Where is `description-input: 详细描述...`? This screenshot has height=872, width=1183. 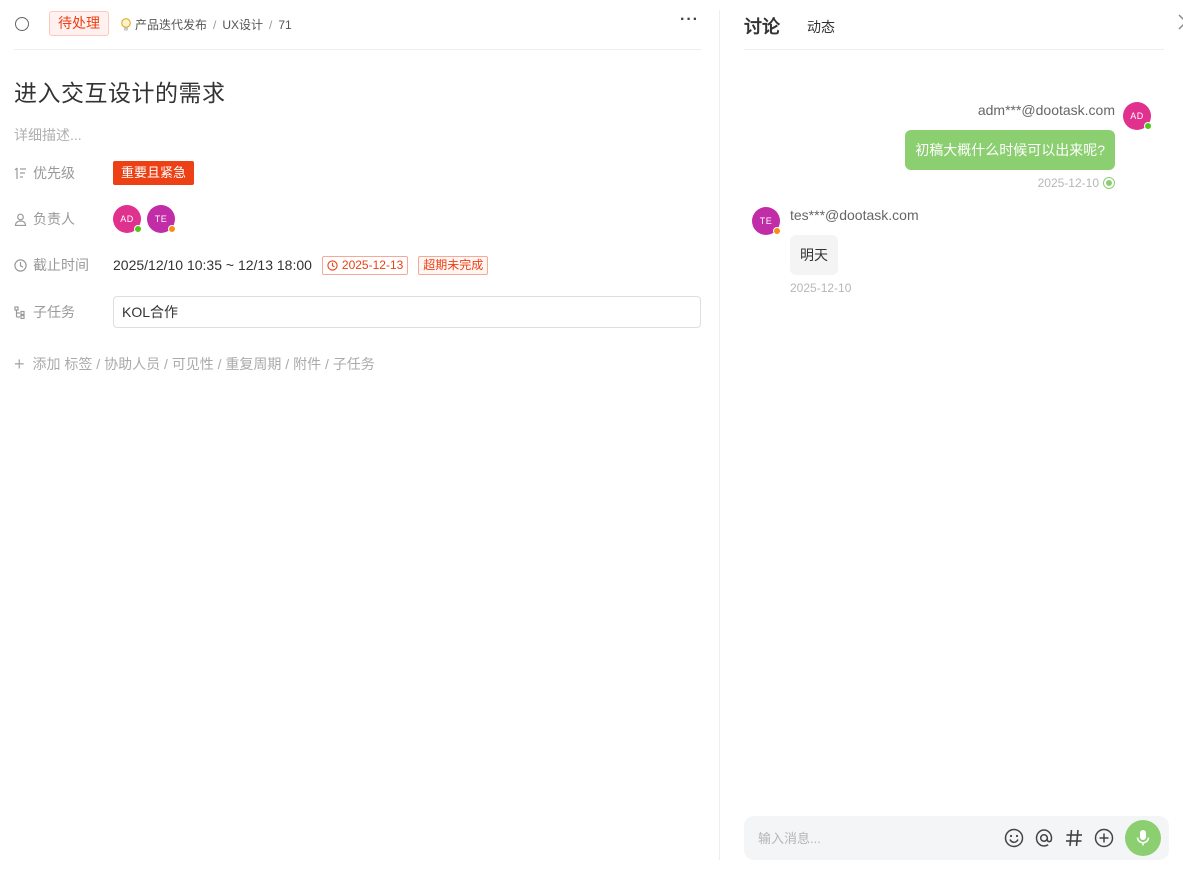
description-input: 详细描述... is located at coordinates (48, 135).